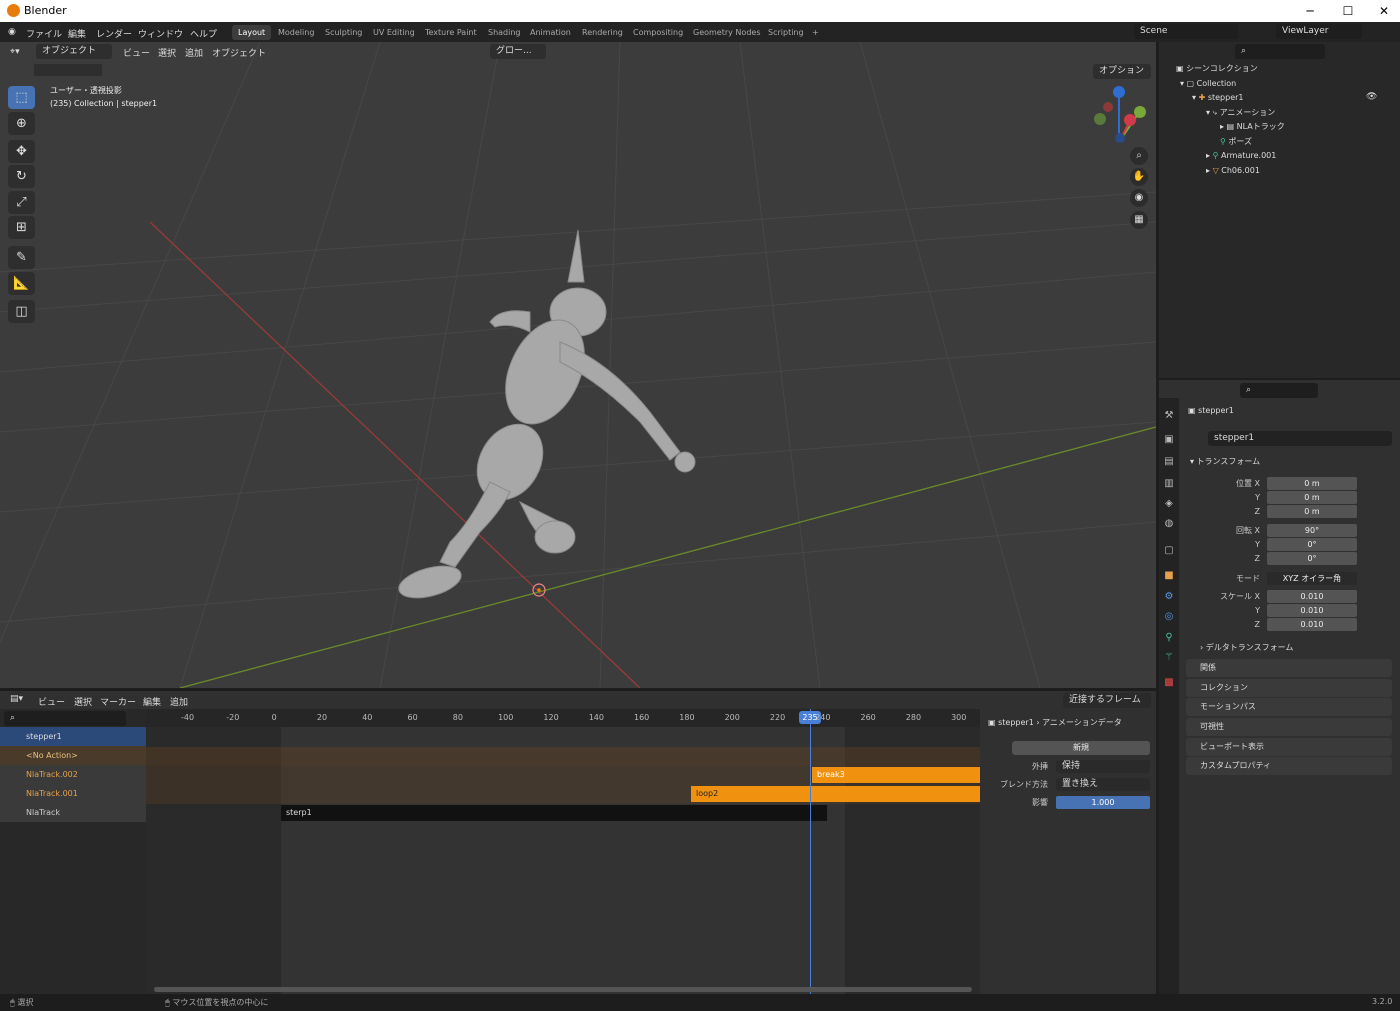 The image size is (1400, 1011). I want to click on menu-render: レンダー, so click(114, 33).